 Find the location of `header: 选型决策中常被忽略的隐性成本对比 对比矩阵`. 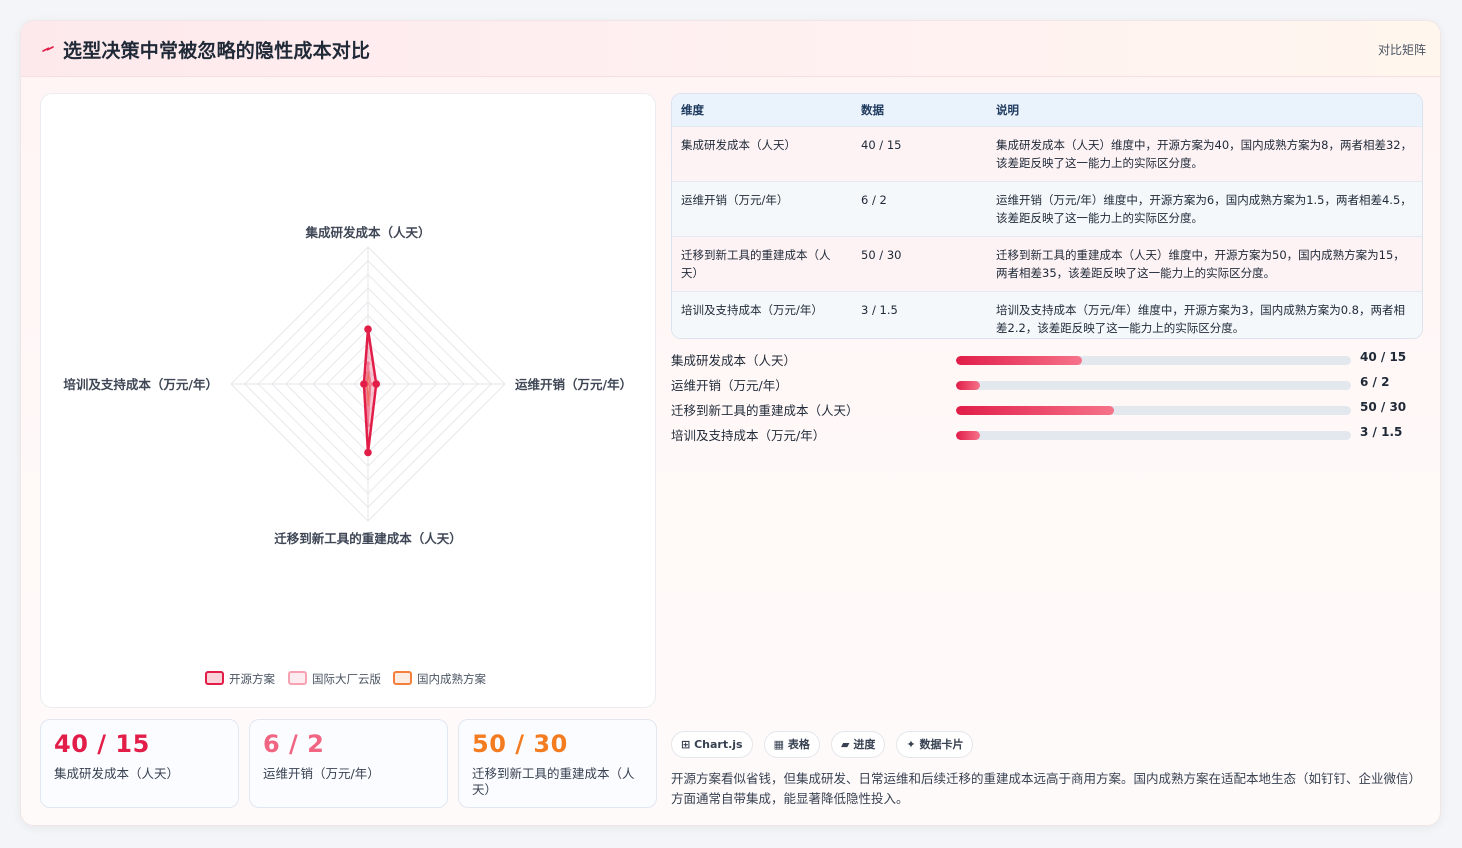

header: 选型决策中常被忽略的隐性成本对比 对比矩阵 is located at coordinates (730, 49).